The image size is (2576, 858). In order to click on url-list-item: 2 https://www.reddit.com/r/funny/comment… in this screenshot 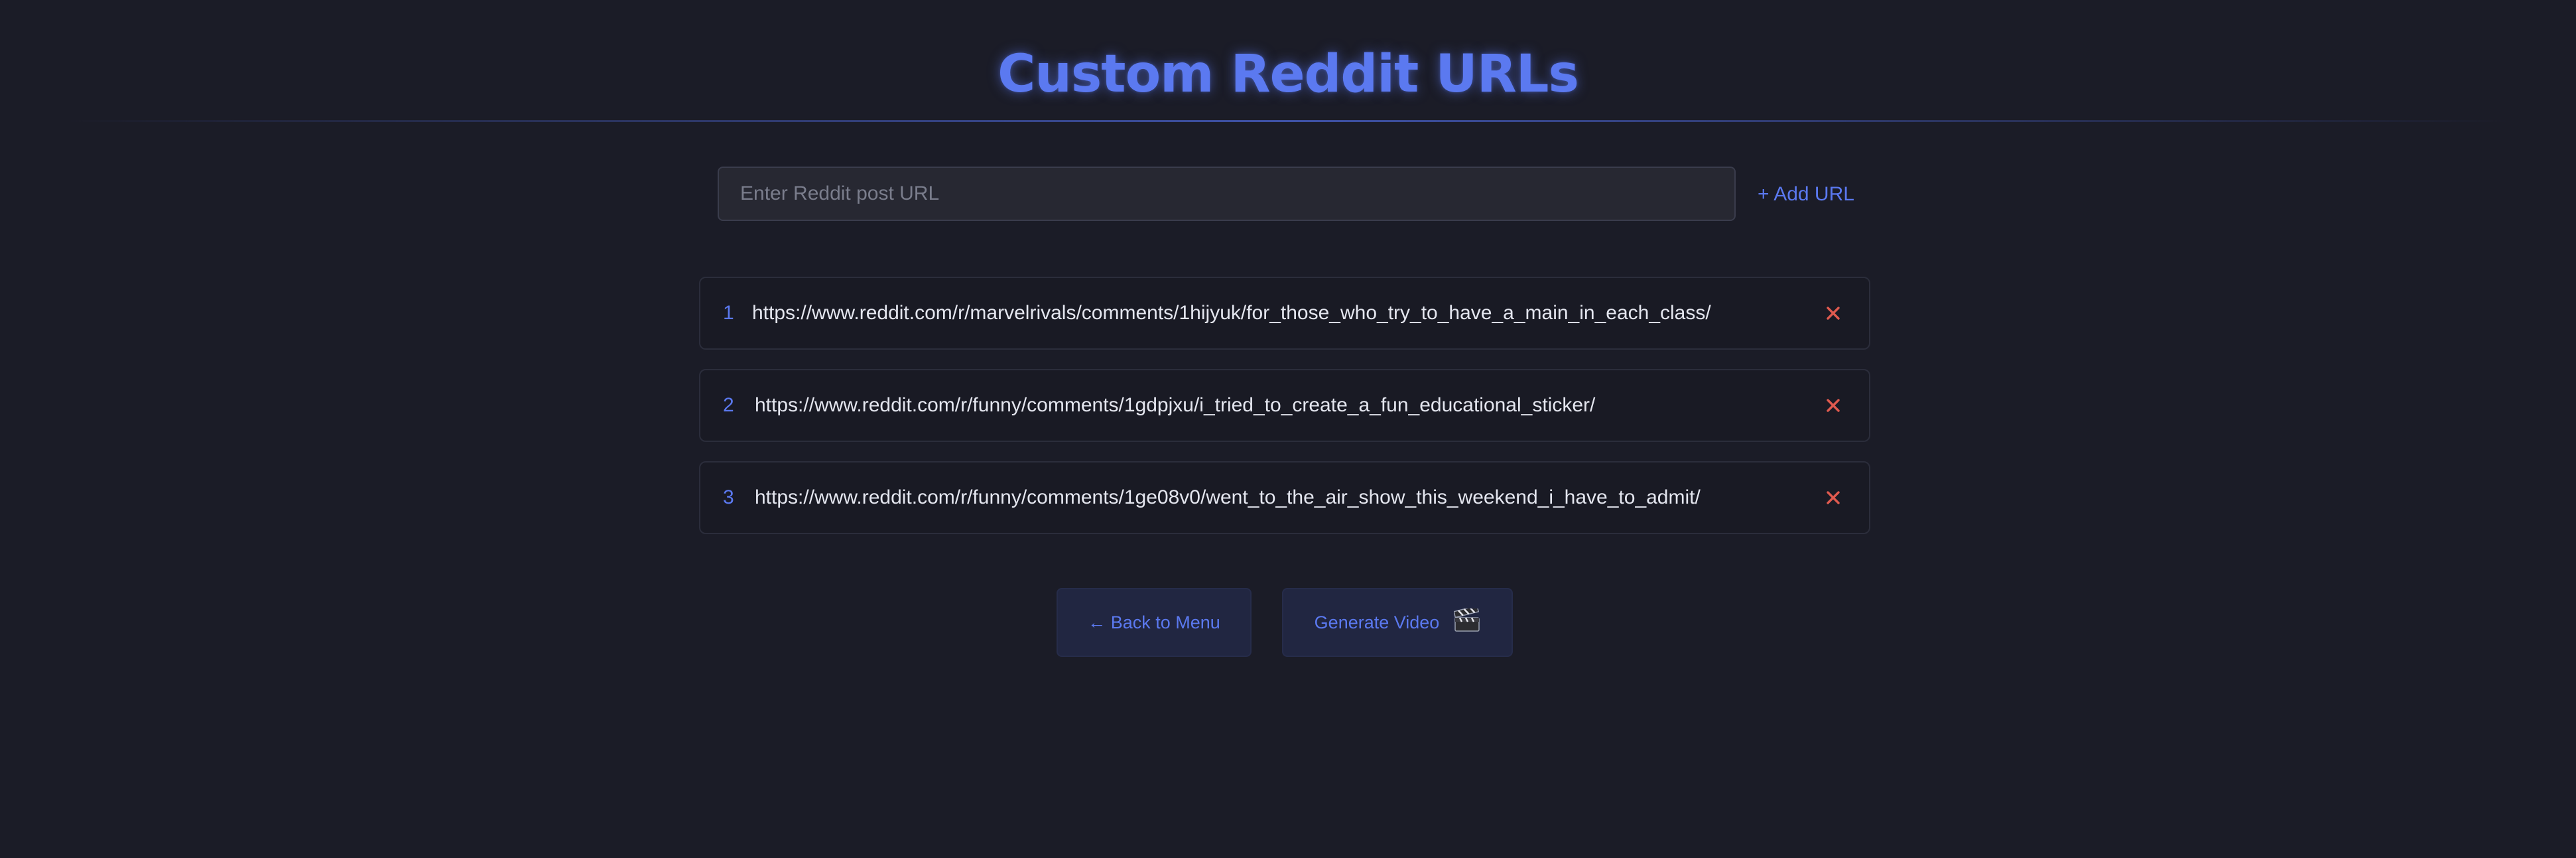, I will do `click(1285, 405)`.